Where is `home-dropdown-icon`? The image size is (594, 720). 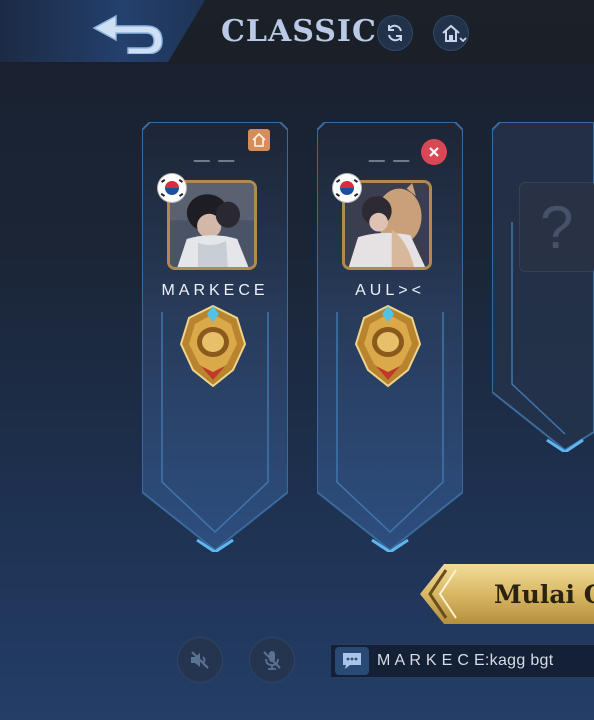 home-dropdown-icon is located at coordinates (454, 33).